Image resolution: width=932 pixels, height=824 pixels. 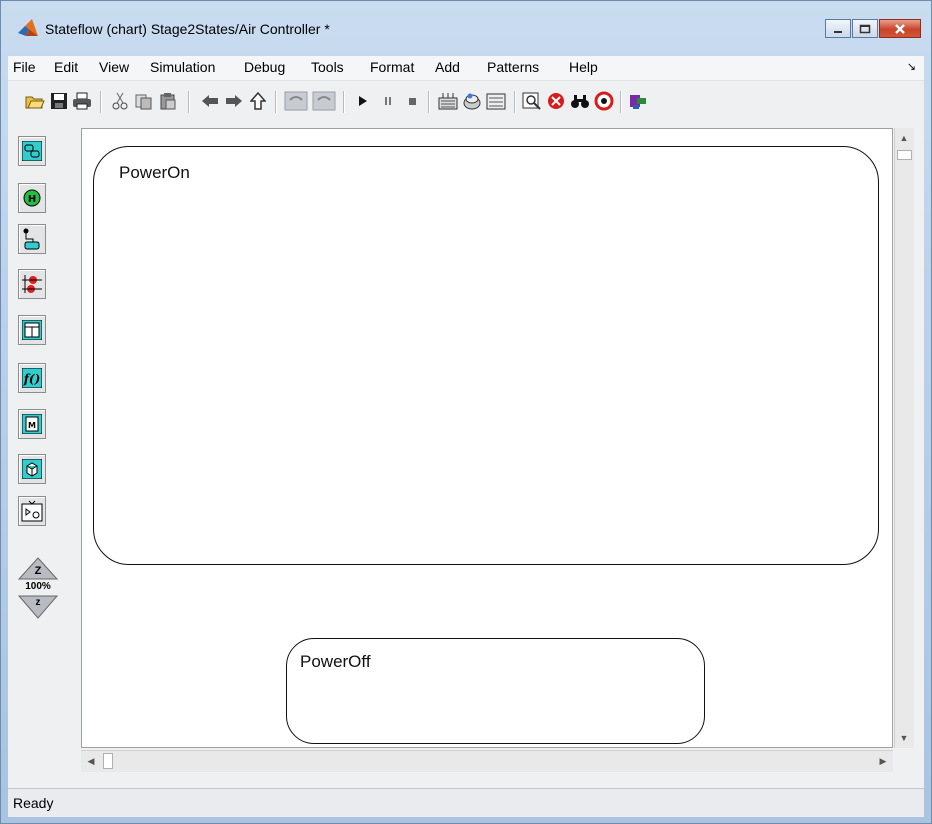 I want to click on build-icon, so click(x=448, y=101).